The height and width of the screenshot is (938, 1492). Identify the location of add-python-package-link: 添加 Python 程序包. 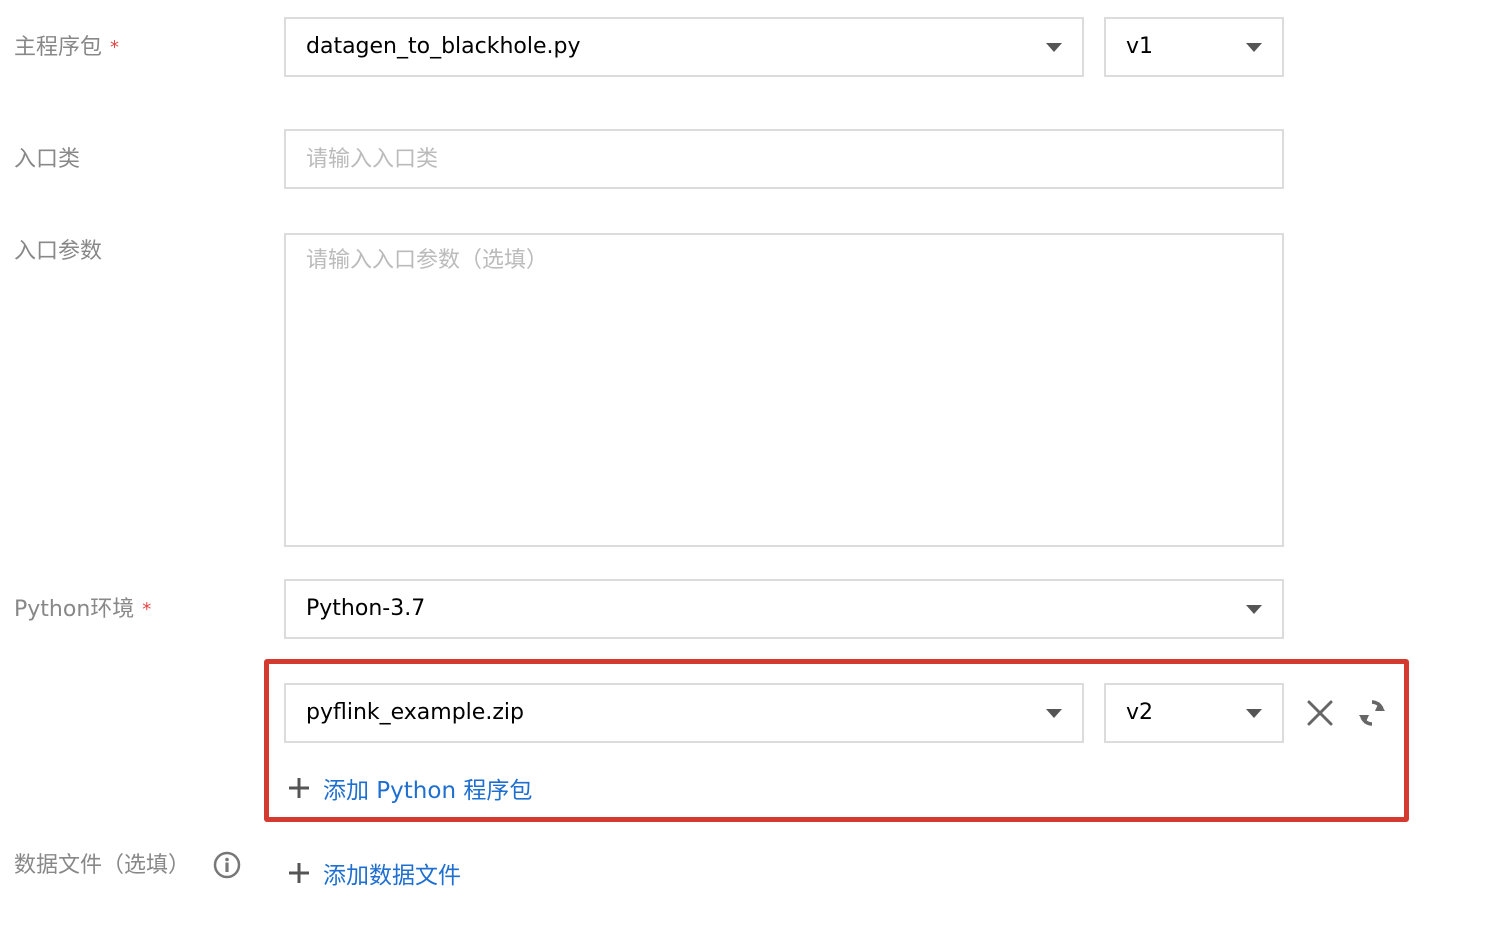
(410, 788).